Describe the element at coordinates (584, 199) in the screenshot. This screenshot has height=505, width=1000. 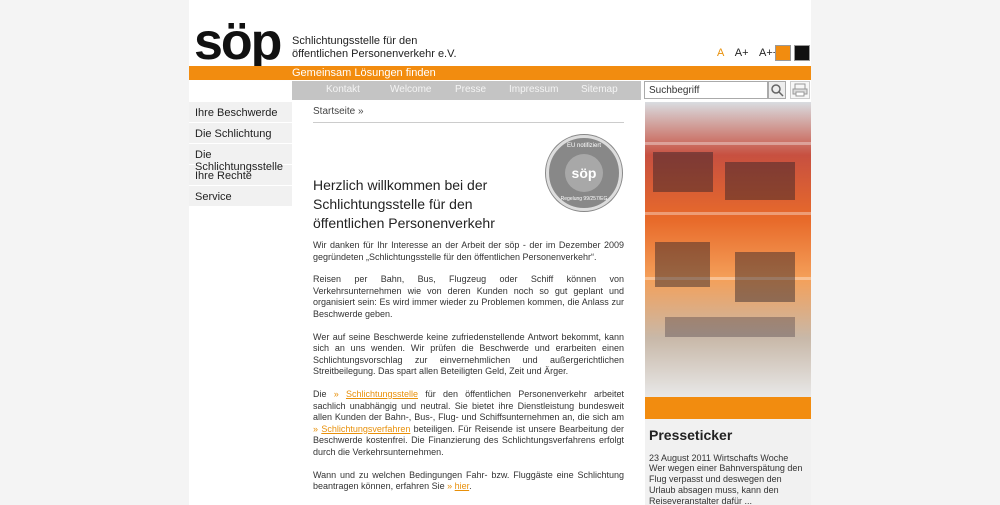
I see `seal-bottom-text: Regelung 99/257/EG` at that location.